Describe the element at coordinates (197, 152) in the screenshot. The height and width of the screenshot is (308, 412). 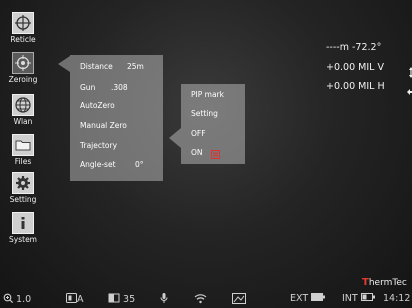
I see `pip-on-option: ON` at that location.